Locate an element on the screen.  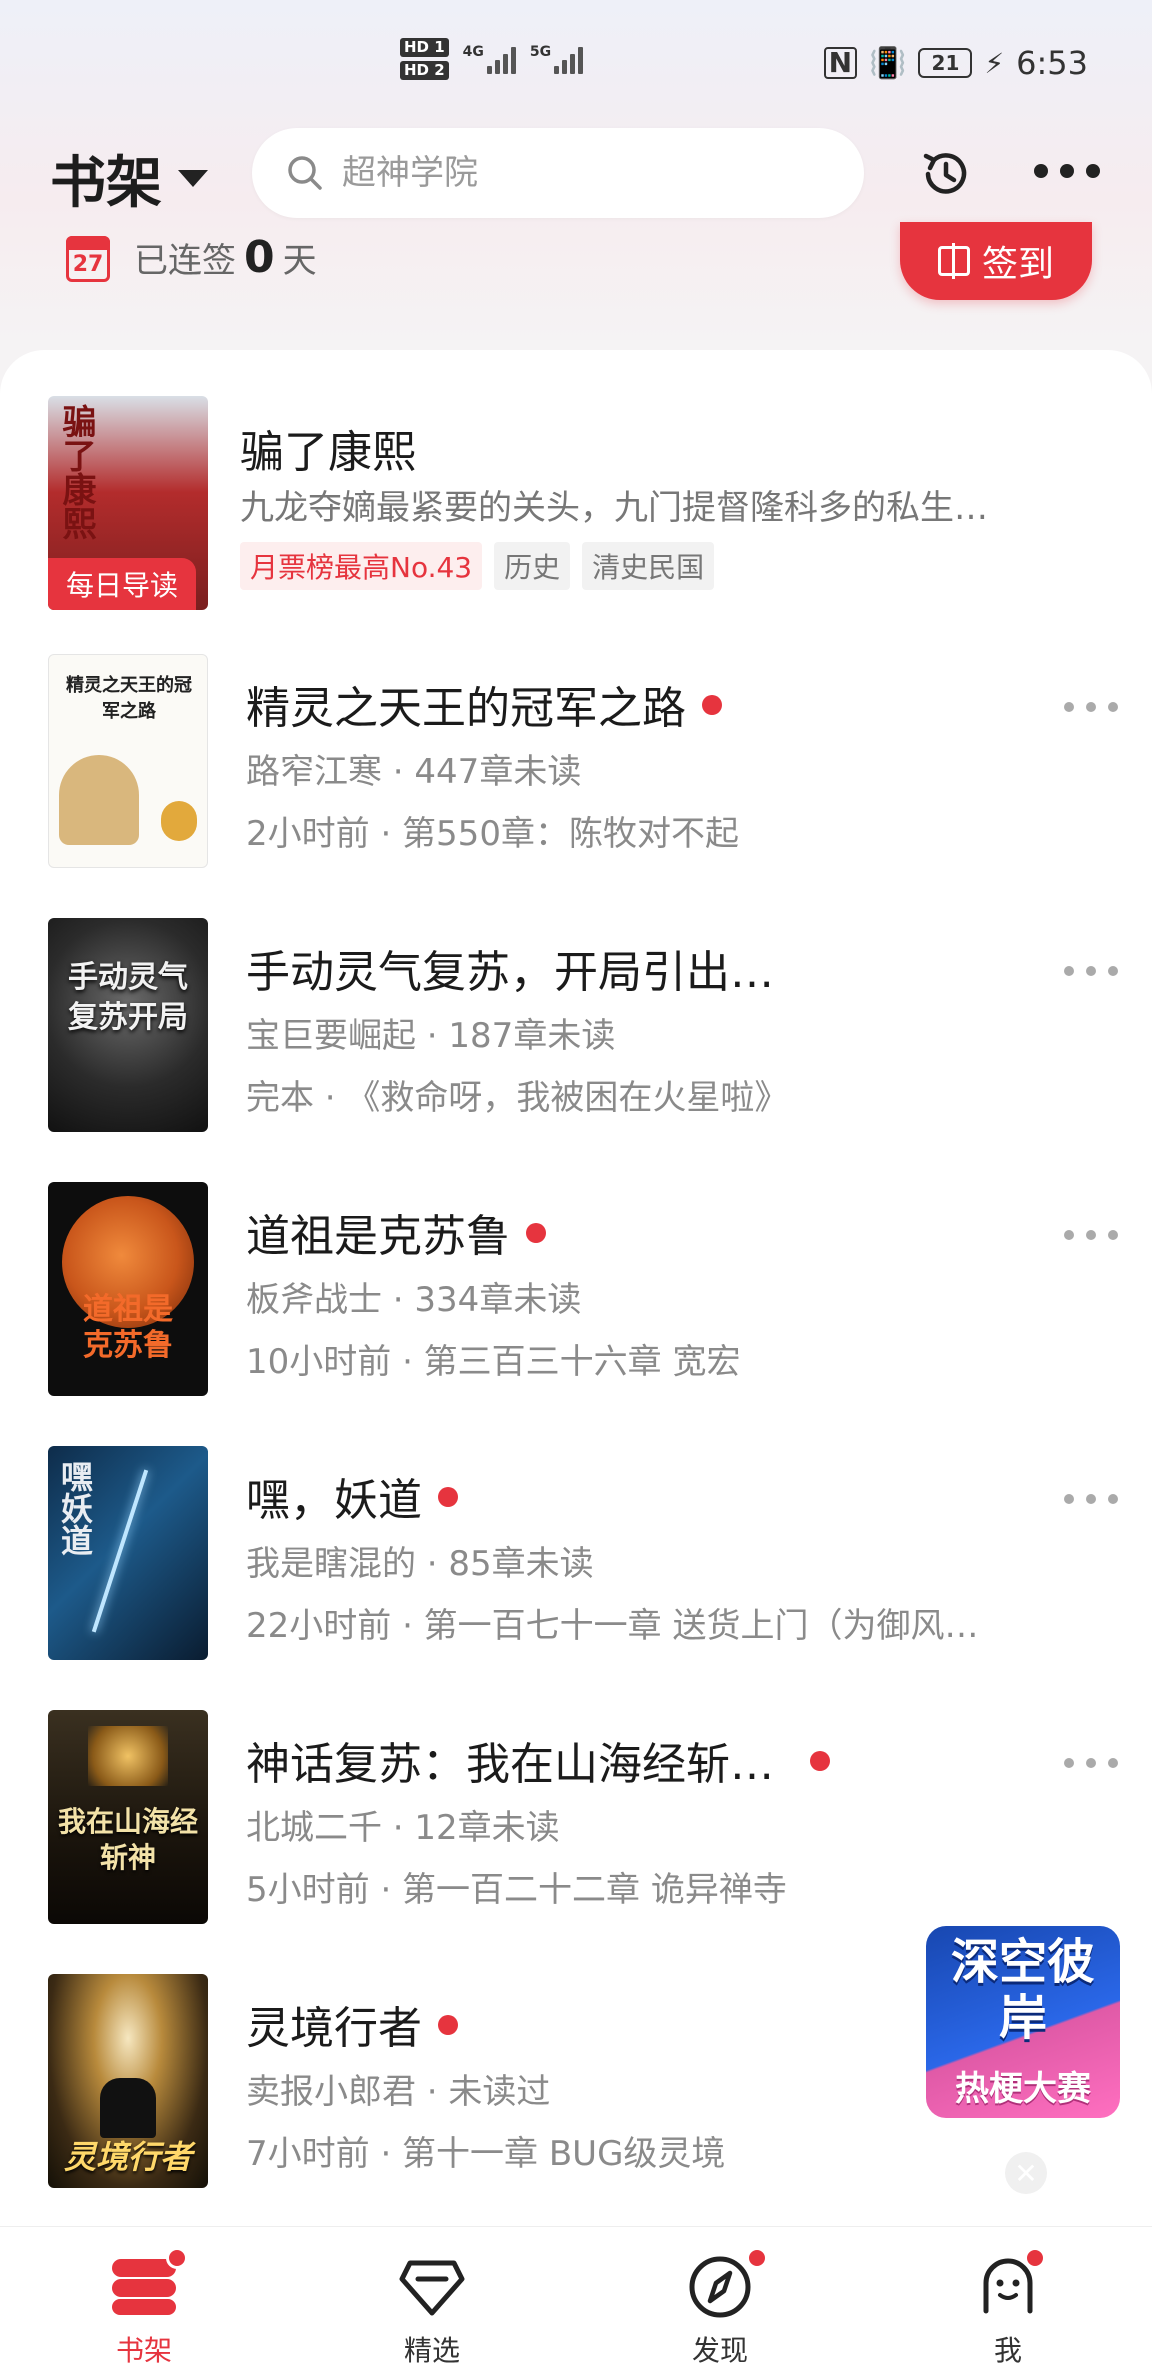
signal-5g: 5G is located at coordinates (557, 59).